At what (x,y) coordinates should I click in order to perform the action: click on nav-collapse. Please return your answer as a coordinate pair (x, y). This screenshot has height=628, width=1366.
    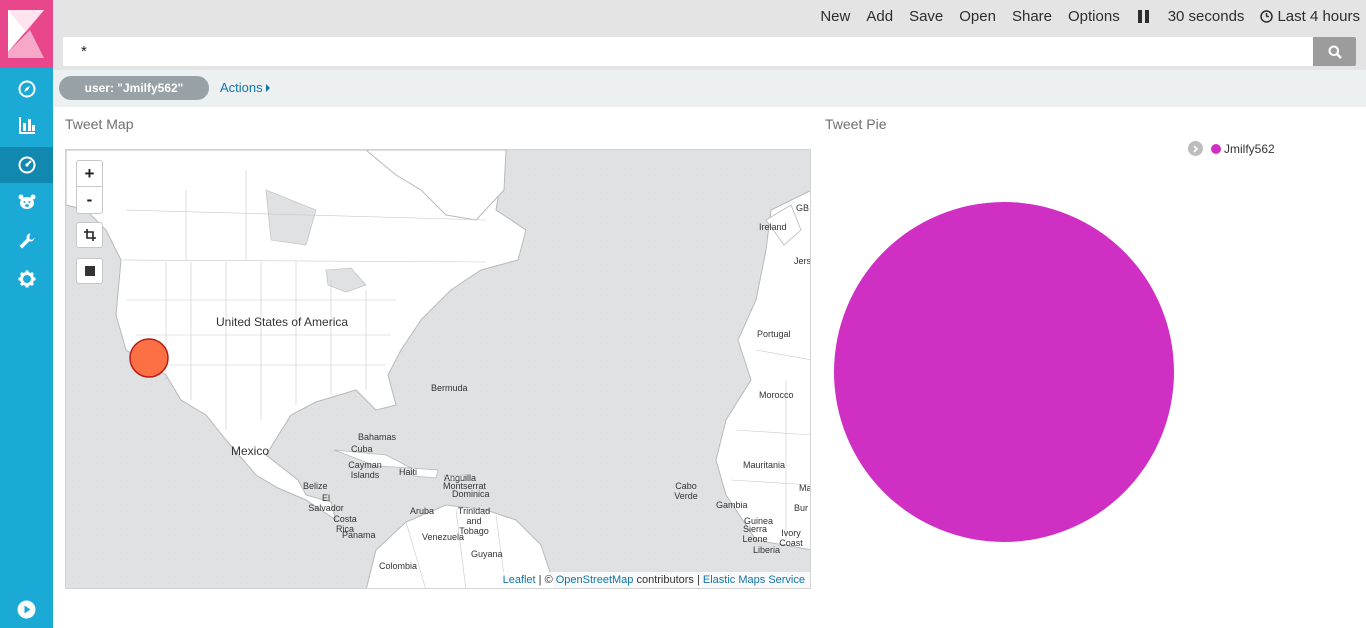
    Looking at the image, I should click on (26, 609).